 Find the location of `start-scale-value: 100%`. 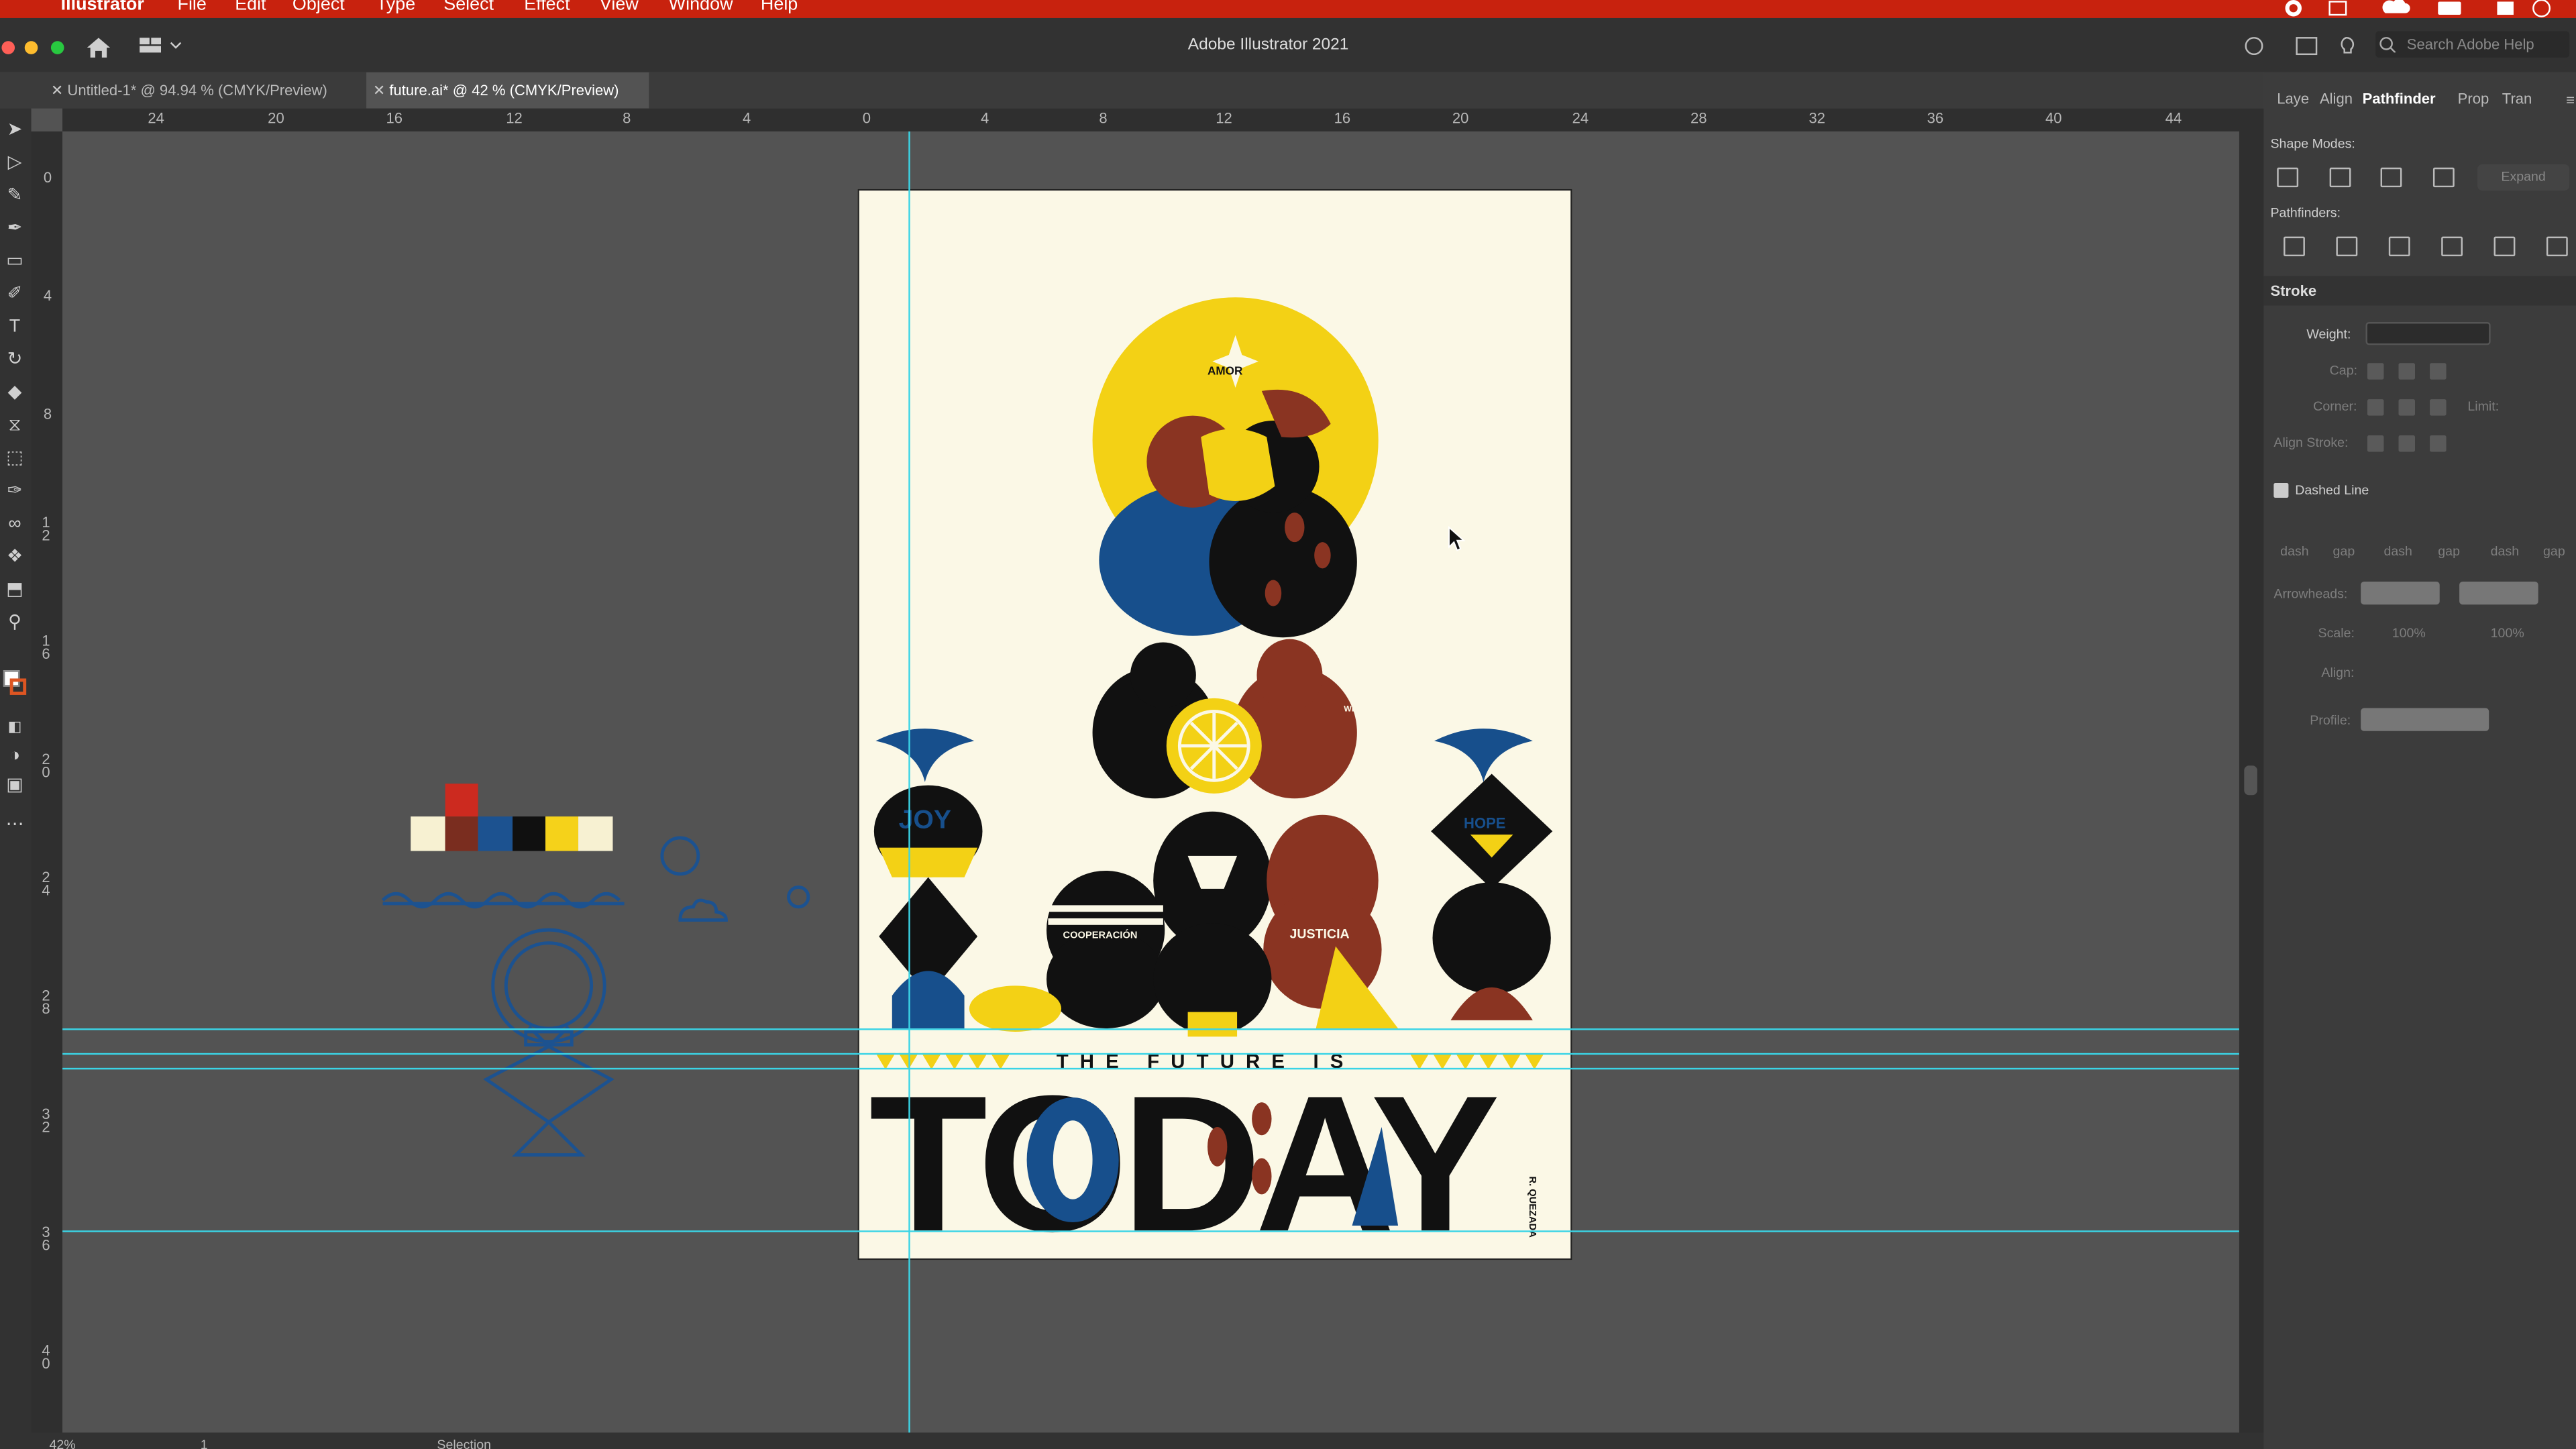

start-scale-value: 100% is located at coordinates (2409, 633).